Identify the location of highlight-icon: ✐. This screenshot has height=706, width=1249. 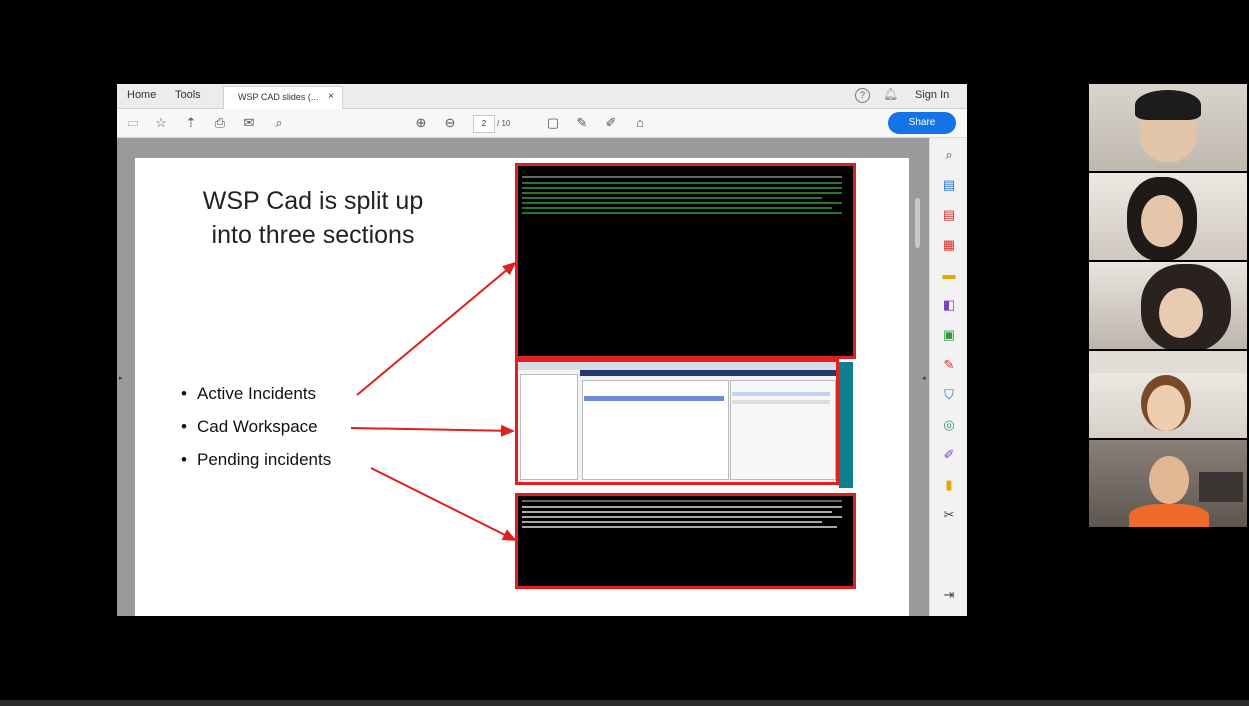
(611, 123).